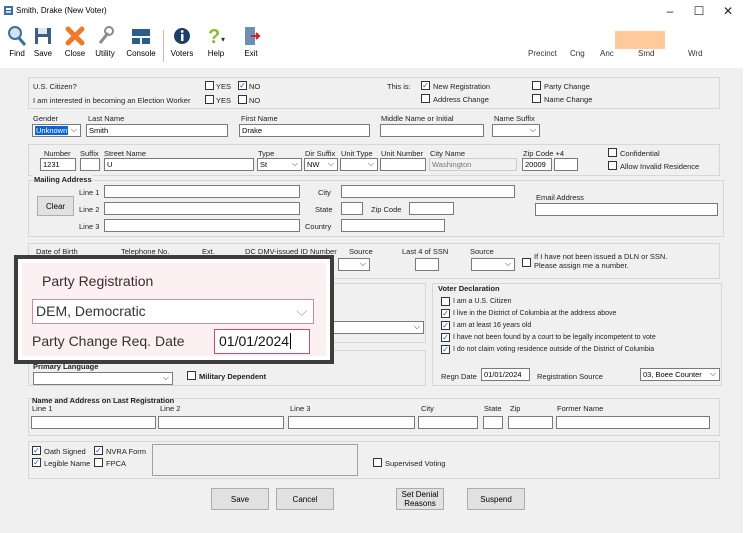 This screenshot has height=533, width=749. Describe the element at coordinates (431, 208) in the screenshot. I see `mailing-zip-input` at that location.